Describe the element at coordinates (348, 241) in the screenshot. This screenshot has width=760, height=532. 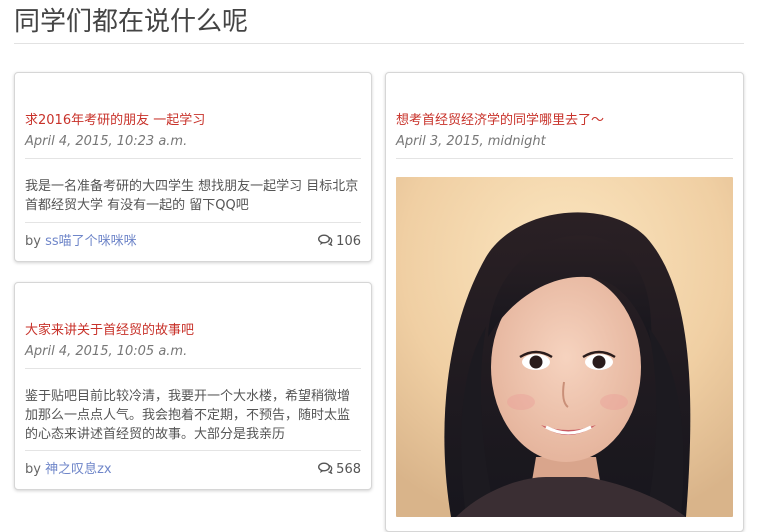
I see `comment-count-value: 106` at that location.